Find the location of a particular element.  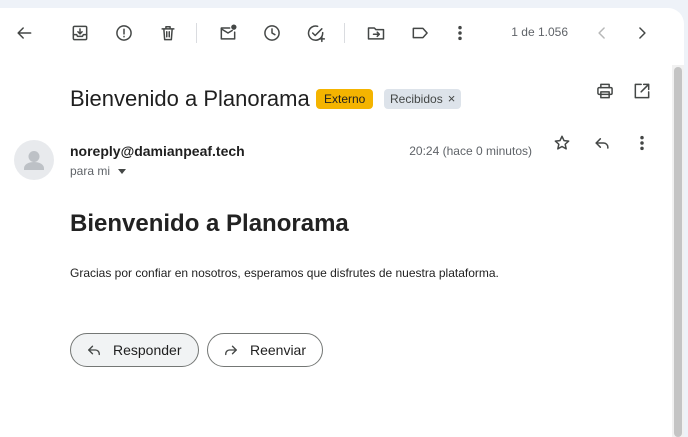

star-icon is located at coordinates (562, 142).